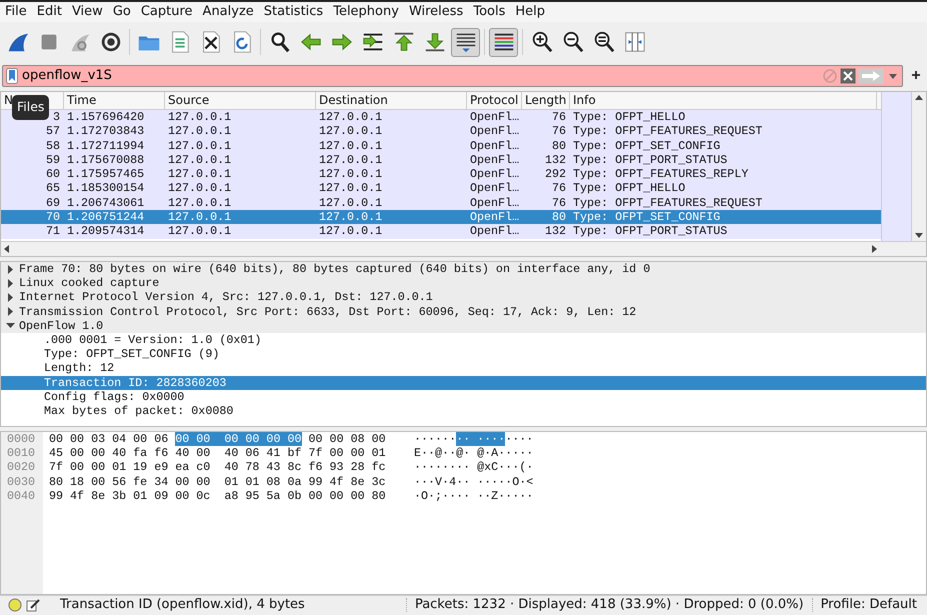 The image size is (927, 615). I want to click on packet-row: 60 1.175957465 127.0.0.1 127.0.0.1 OpenFl… 292 Type: OFPT_FEATURES_REPLY, so click(441, 174).